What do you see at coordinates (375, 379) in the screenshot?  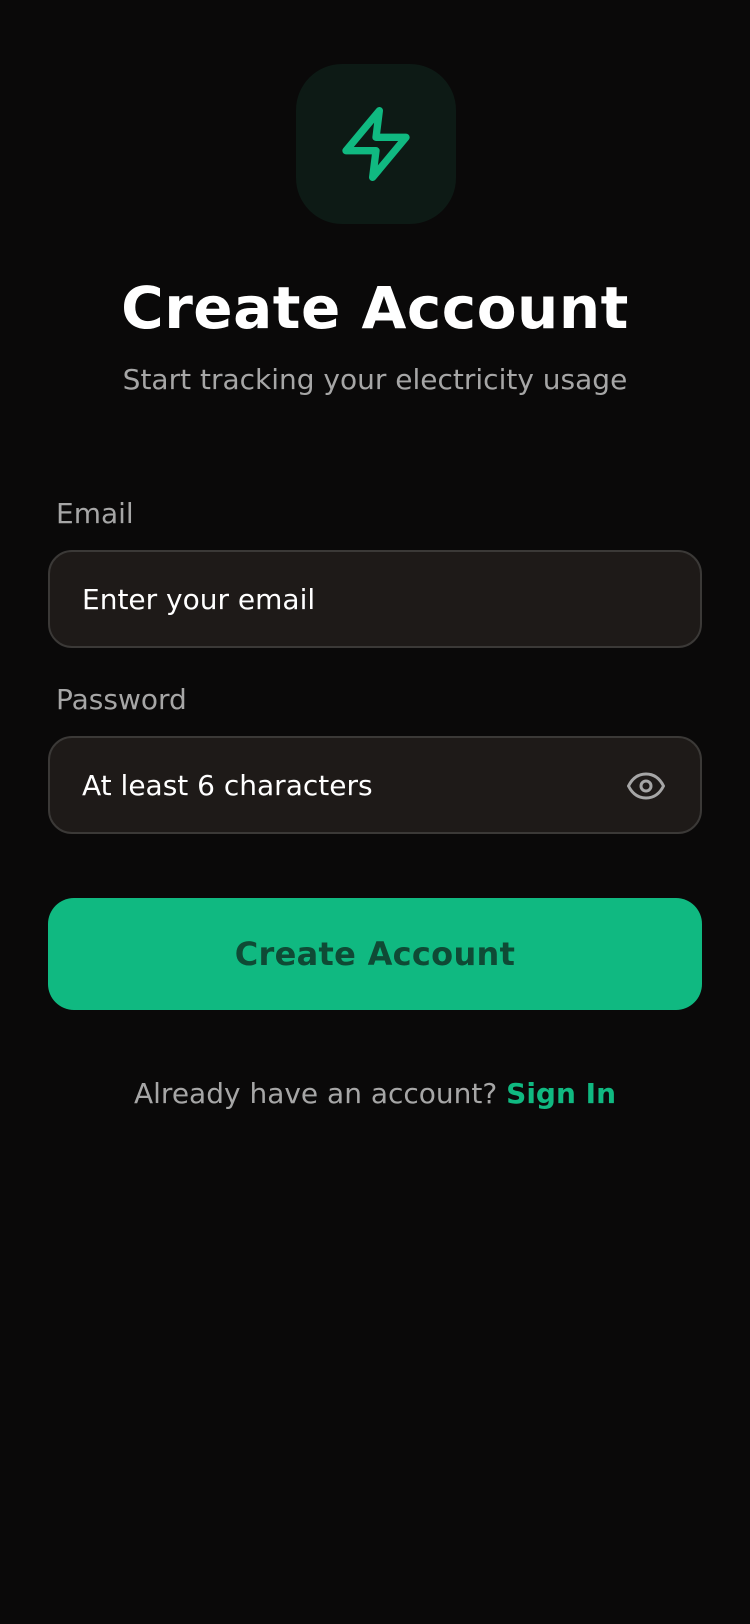 I see `page-subtitle: Start tracking your electricity usage` at bounding box center [375, 379].